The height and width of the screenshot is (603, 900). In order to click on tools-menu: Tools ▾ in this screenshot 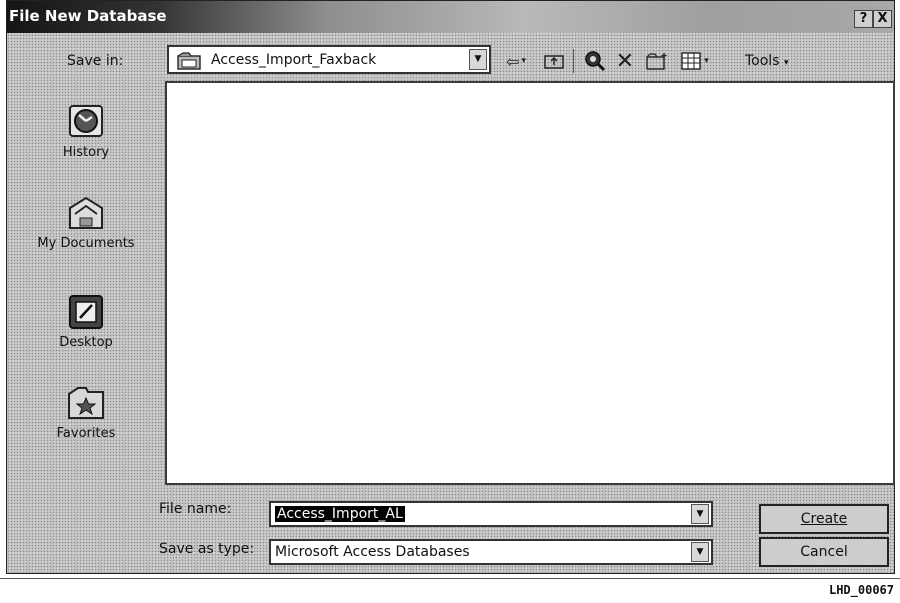, I will do `click(766, 61)`.